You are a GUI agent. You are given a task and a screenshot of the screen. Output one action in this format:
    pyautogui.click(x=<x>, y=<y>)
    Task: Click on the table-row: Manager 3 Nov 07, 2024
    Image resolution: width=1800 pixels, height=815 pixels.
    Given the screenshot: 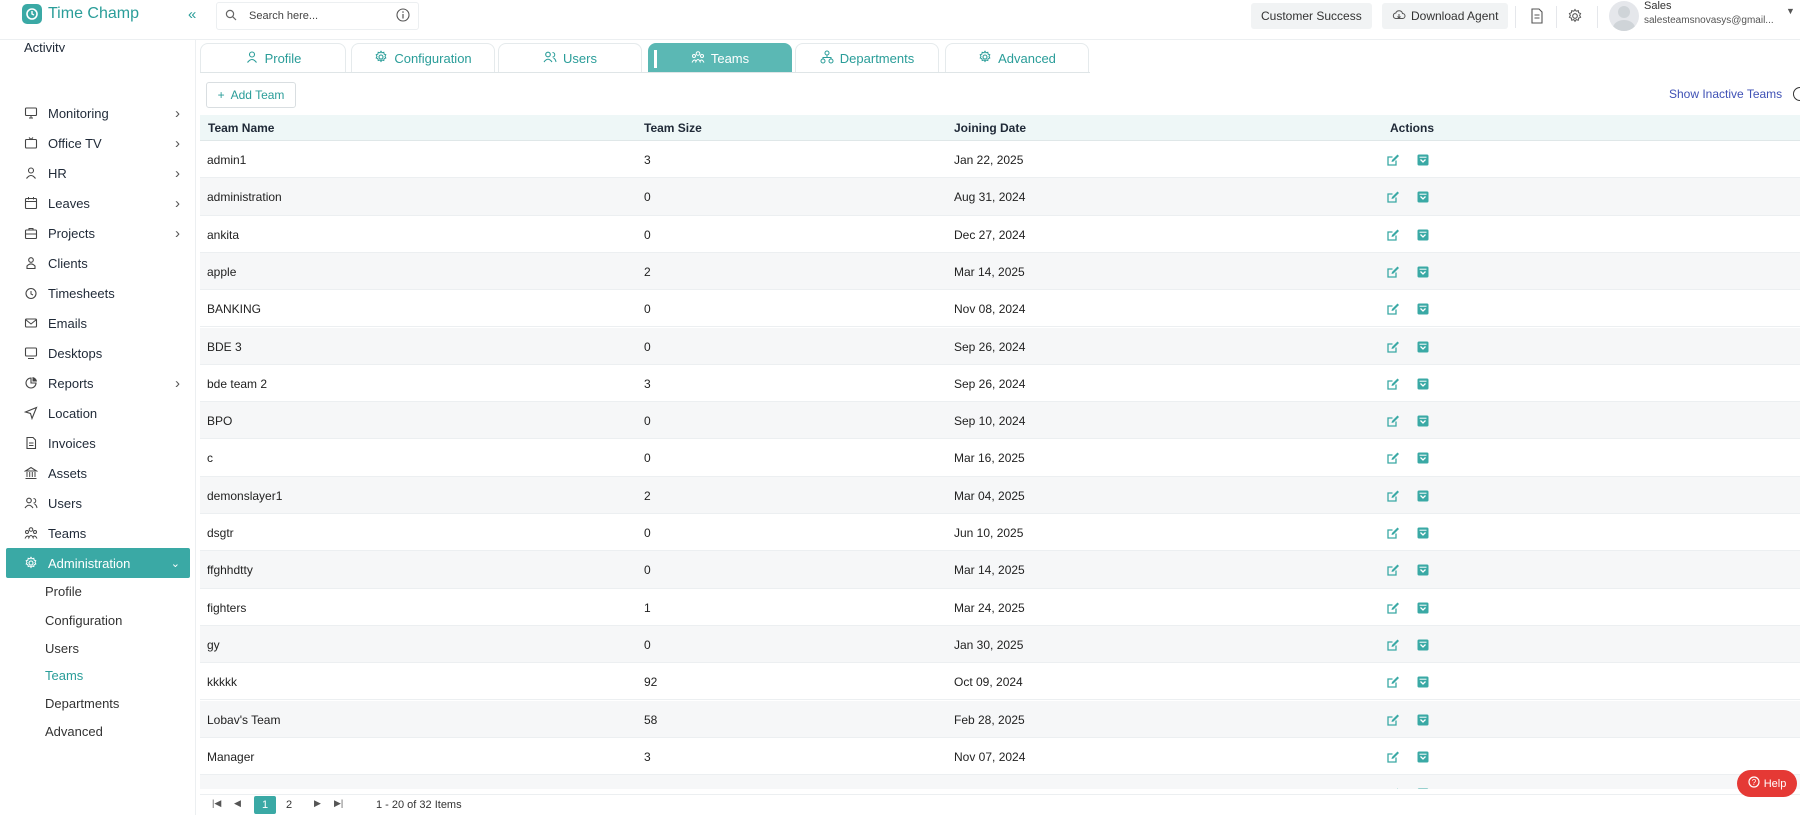 What is the action you would take?
    pyautogui.click(x=1000, y=757)
    